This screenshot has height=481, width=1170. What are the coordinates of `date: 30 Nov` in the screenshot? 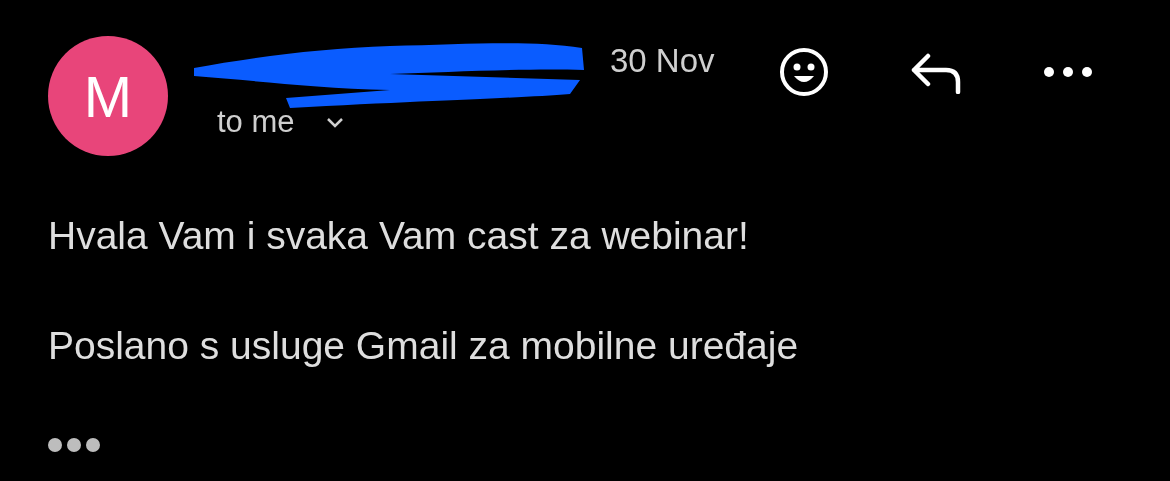 It's located at (662, 61).